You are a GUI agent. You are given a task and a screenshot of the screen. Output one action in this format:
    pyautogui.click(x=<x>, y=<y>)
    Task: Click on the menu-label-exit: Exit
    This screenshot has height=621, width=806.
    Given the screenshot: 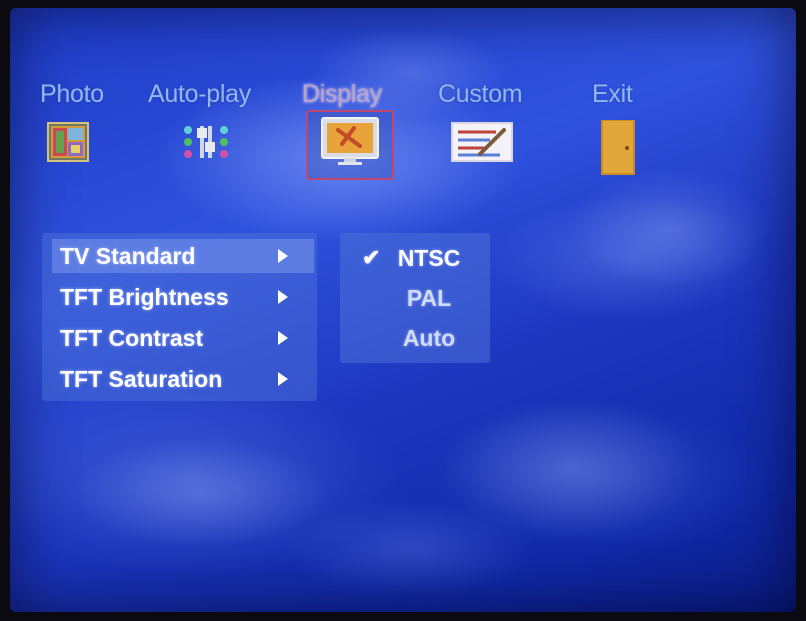 What is the action you would take?
    pyautogui.click(x=612, y=94)
    